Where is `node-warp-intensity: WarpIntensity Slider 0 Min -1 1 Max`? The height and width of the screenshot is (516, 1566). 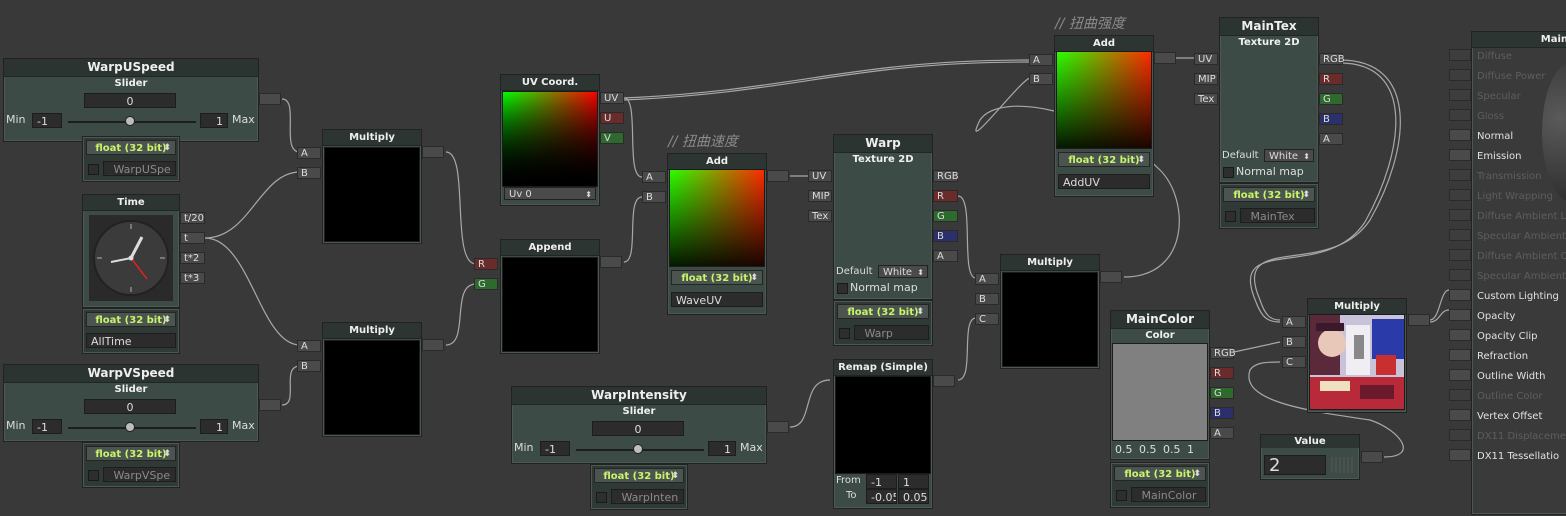
node-warp-intensity: WarpIntensity Slider 0 Min -1 1 Max is located at coordinates (639, 425).